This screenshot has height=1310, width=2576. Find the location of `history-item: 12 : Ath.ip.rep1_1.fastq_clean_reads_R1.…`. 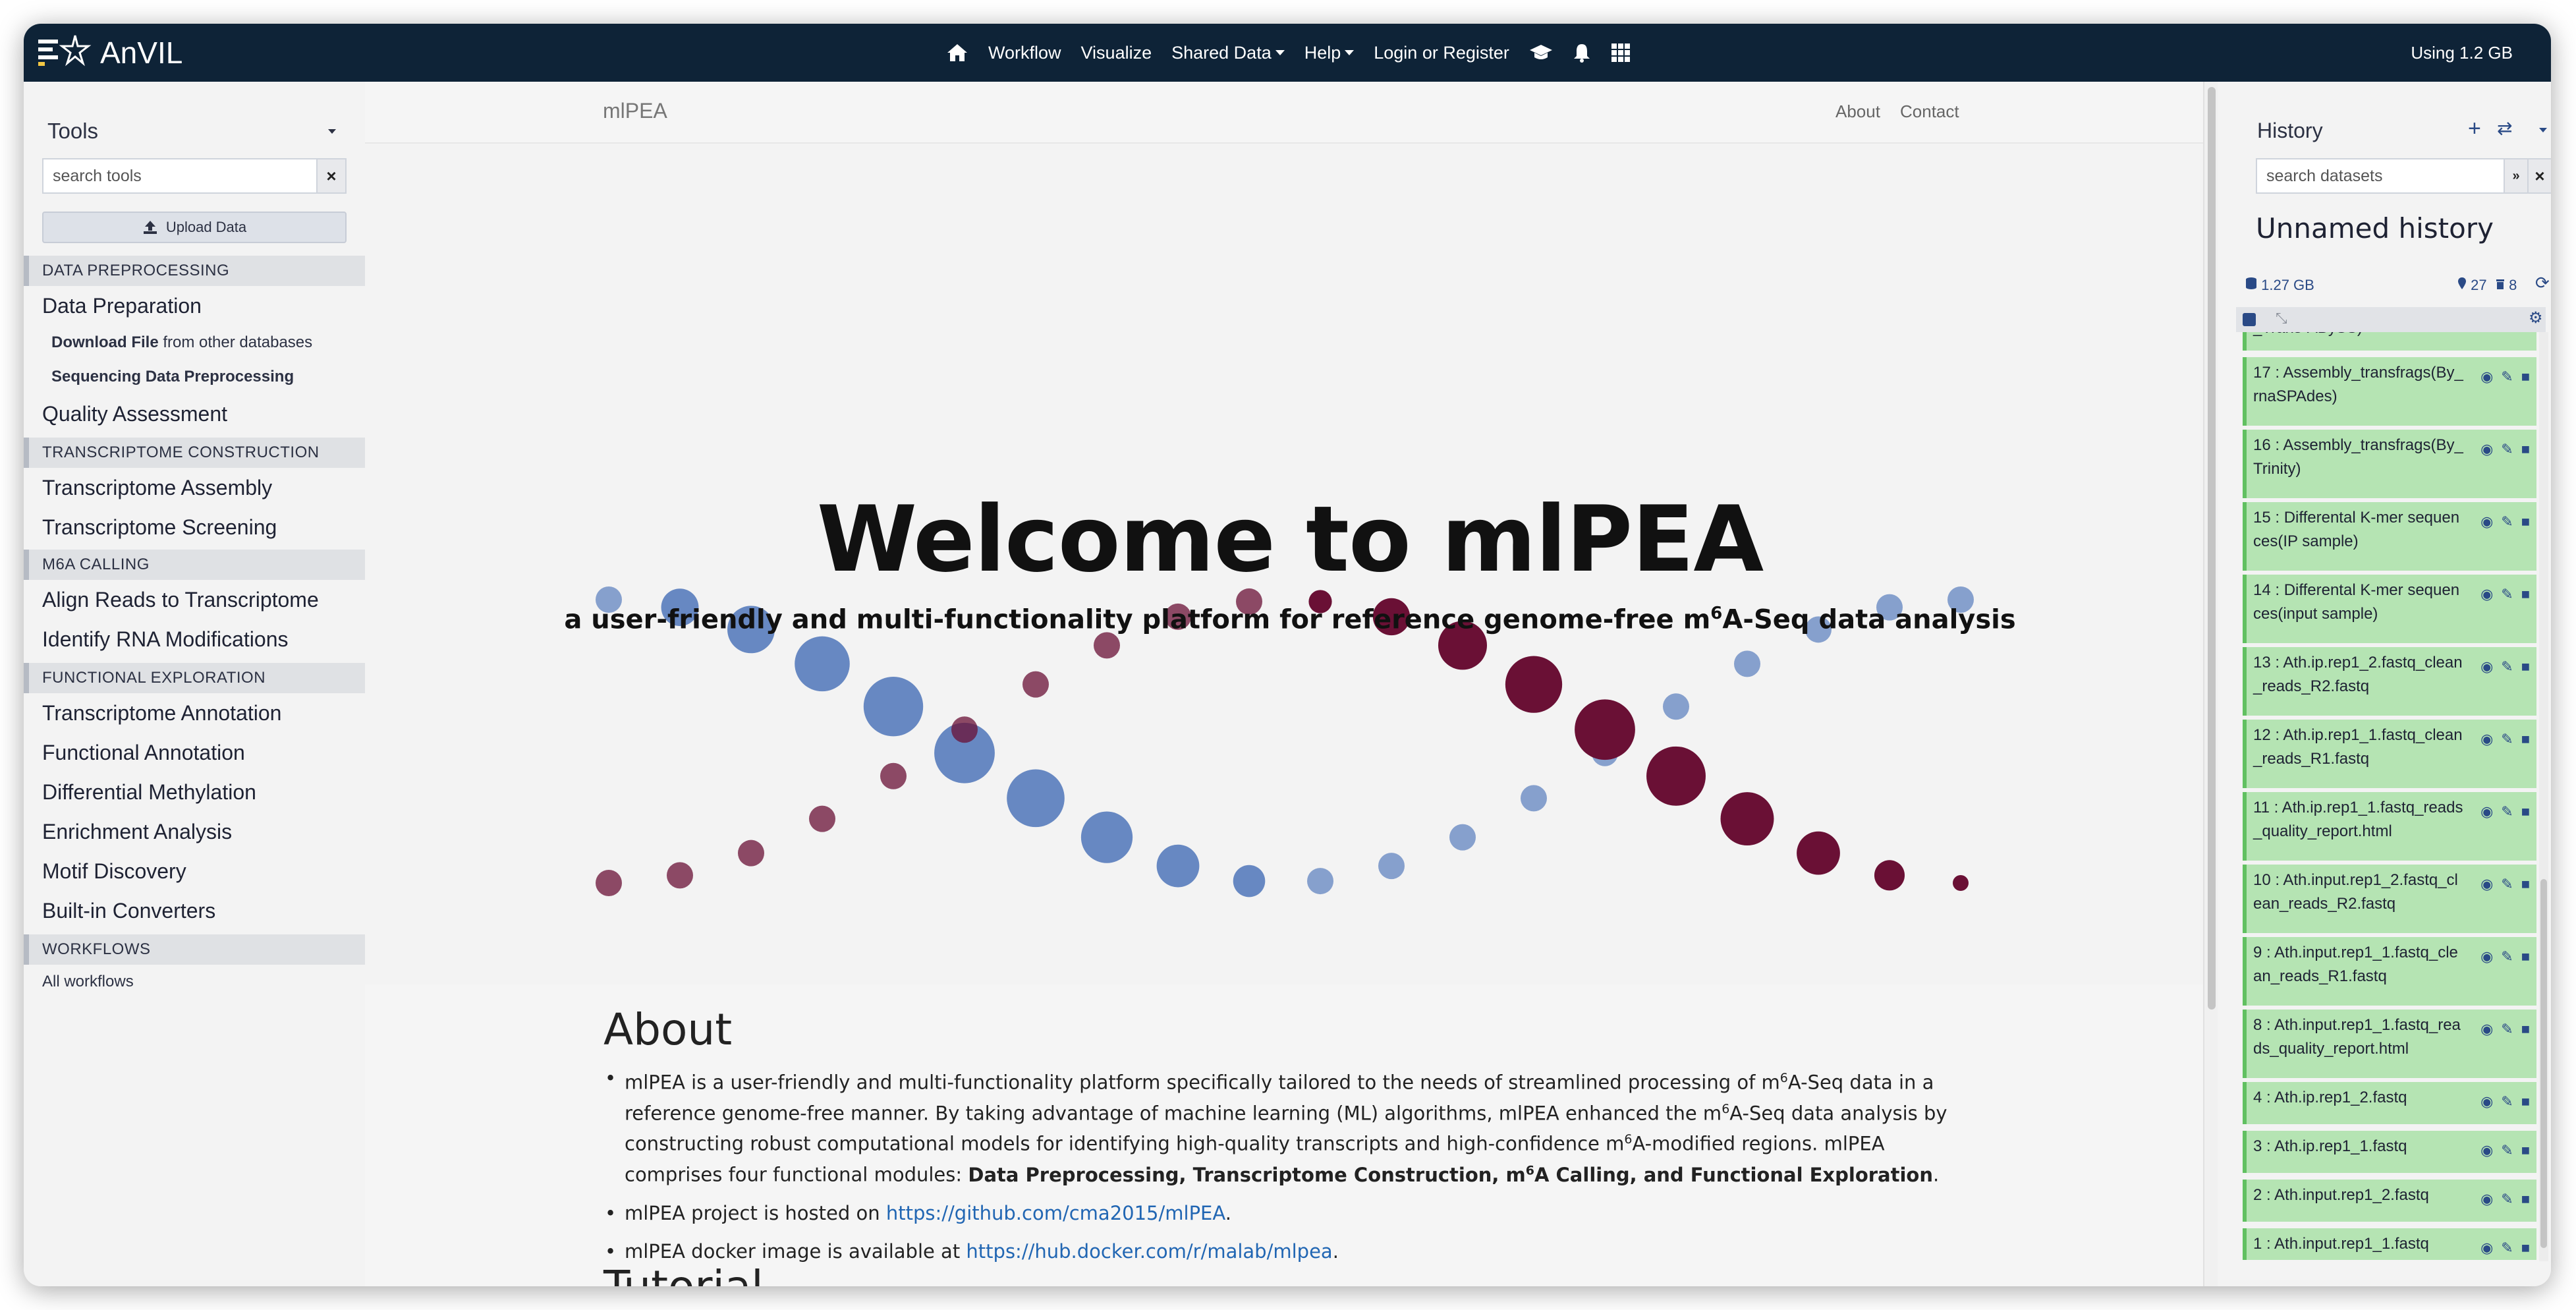

history-item: 12 : Ath.ip.rep1_1.fastq_clean_reads_R1.… is located at coordinates (2389, 754).